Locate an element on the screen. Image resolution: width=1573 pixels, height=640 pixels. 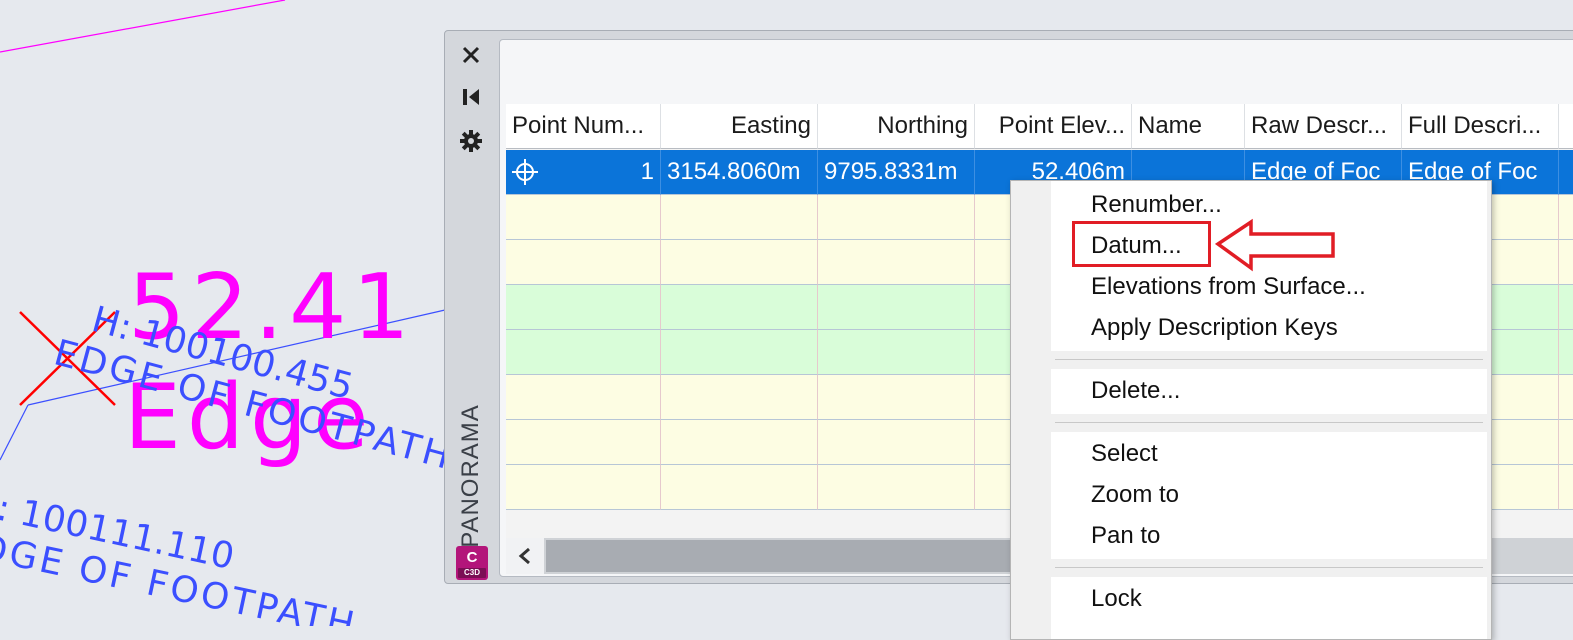
menu-icon-gutter is located at coordinates (1031, 410).